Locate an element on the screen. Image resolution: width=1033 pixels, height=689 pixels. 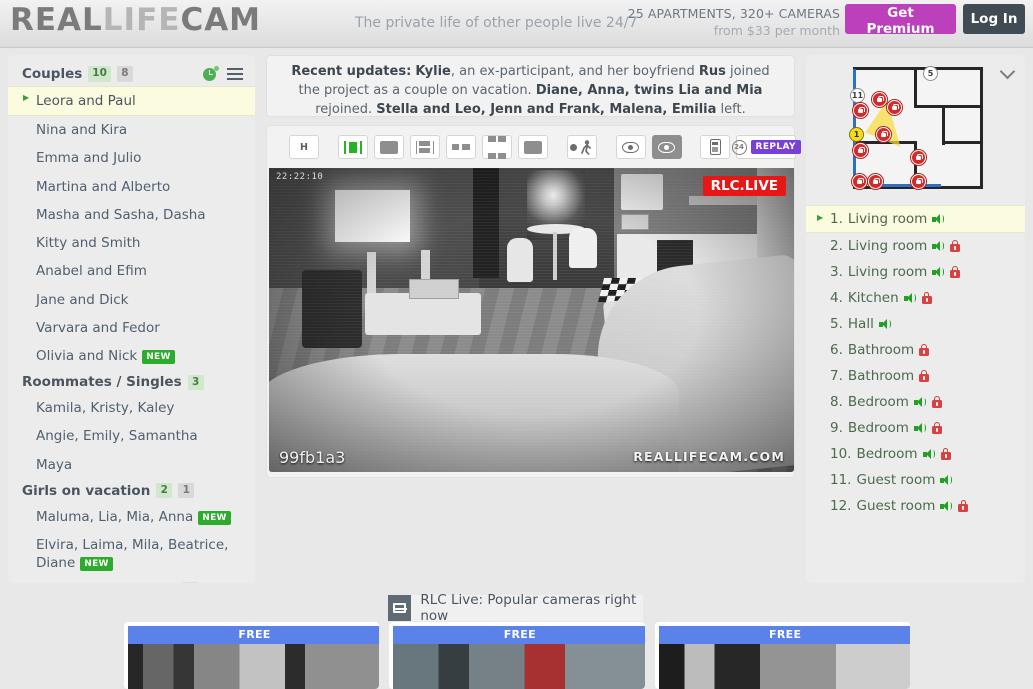
camera-number: 10. is located at coordinates (841, 454).